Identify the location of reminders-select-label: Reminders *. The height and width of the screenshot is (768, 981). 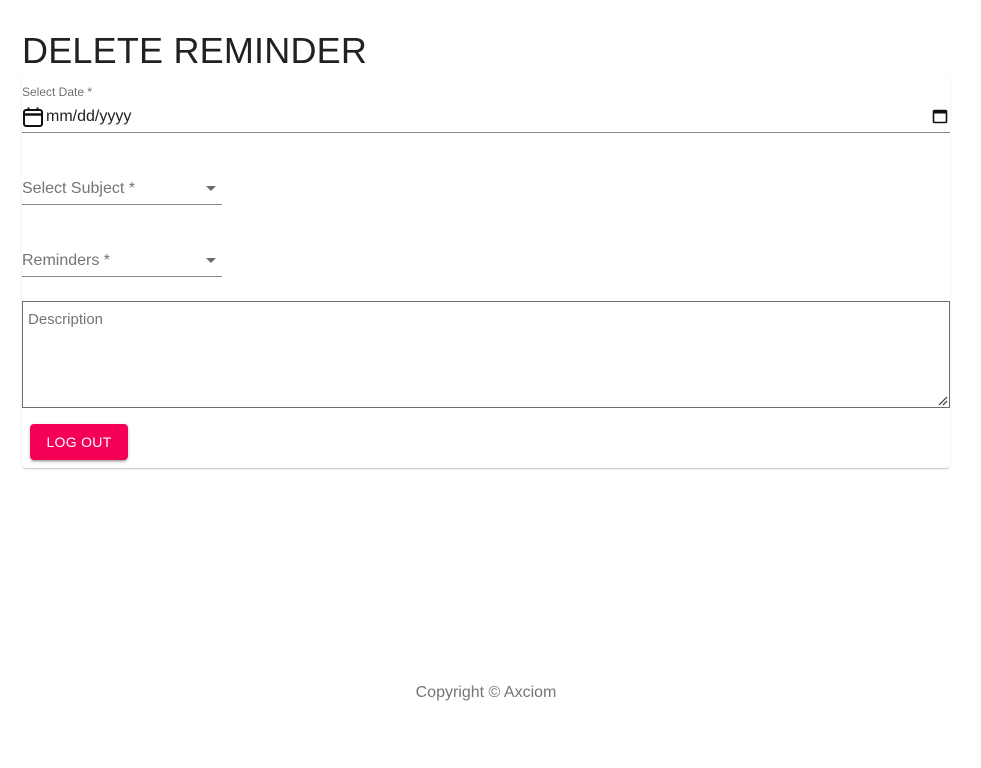
(66, 260).